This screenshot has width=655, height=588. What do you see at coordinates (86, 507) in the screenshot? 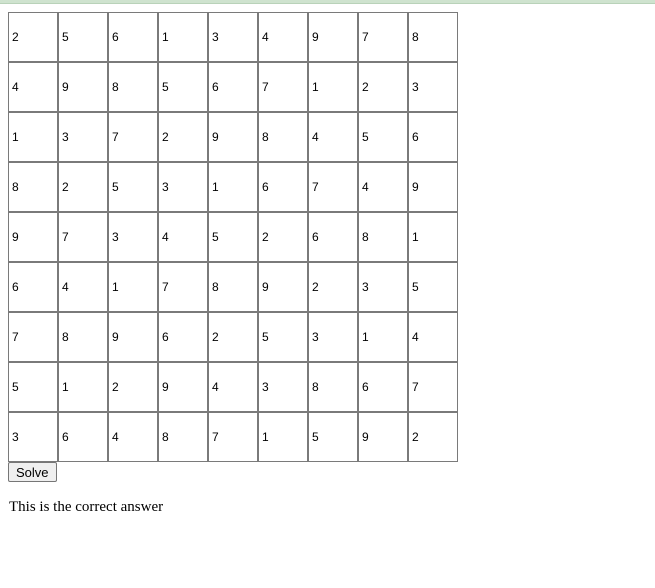
I see `result-message: This is the correct answer` at bounding box center [86, 507].